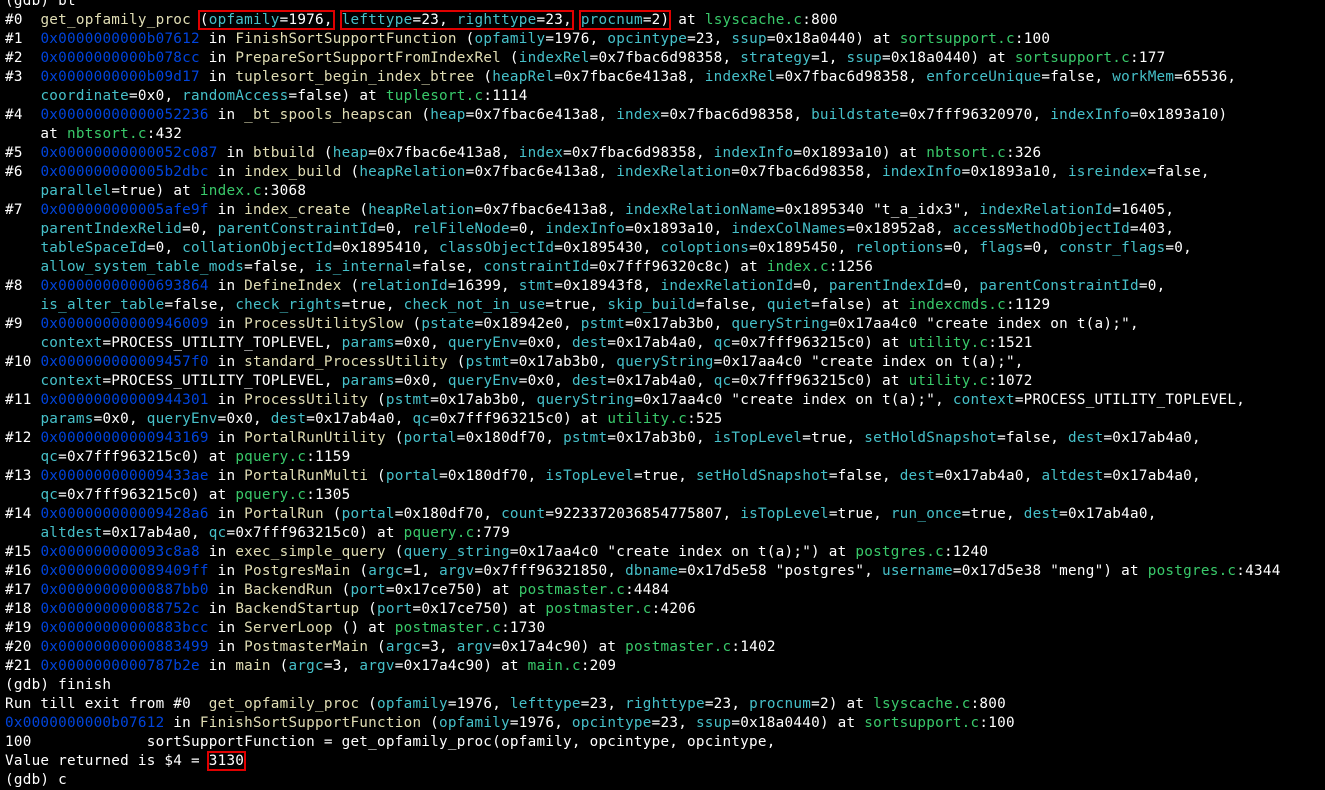 The image size is (1325, 790). What do you see at coordinates (120, 39) in the screenshot?
I see `frame-address: 0x0000000000b07612` at bounding box center [120, 39].